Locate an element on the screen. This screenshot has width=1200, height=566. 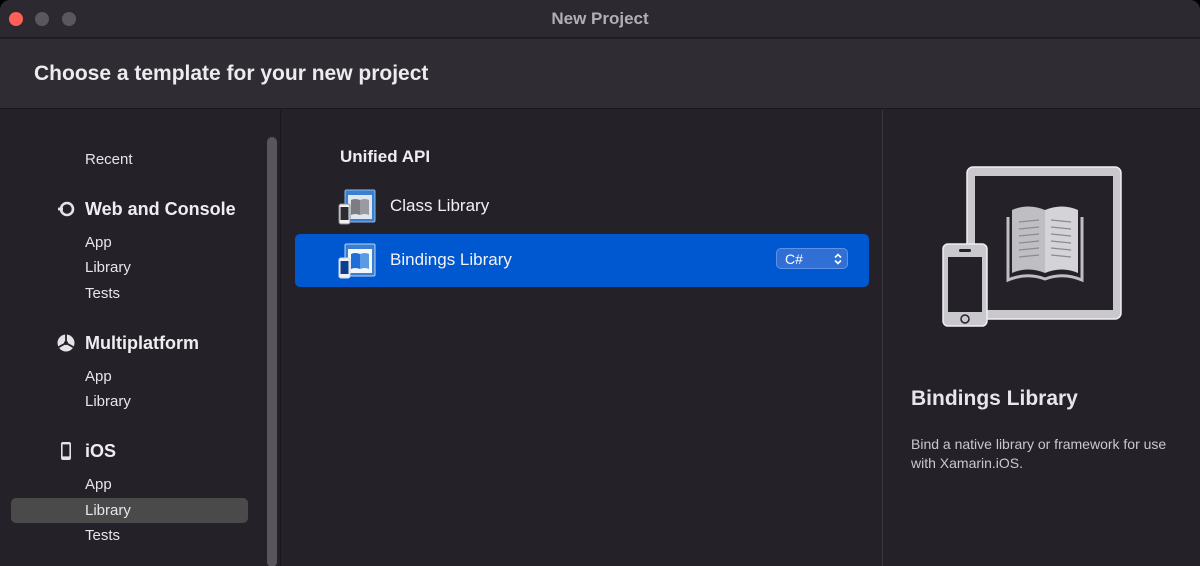
sidebar-category-ios: iOS is located at coordinates (86, 451).